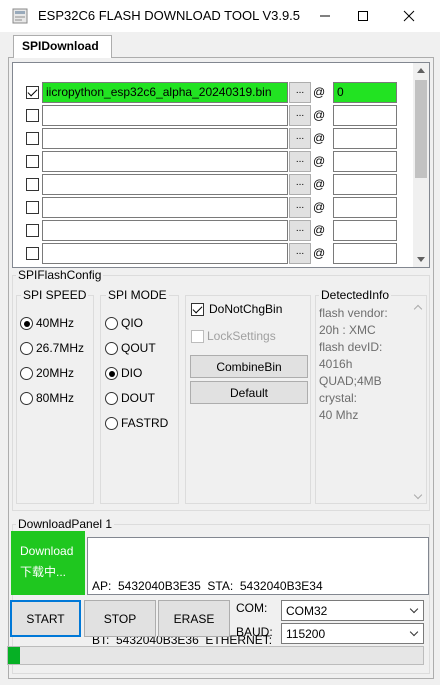 This screenshot has height=685, width=440. Describe the element at coordinates (165, 92) in the screenshot. I see `file-path-input: iicropython_esp32c6_alpha_20240319.bin` at that location.